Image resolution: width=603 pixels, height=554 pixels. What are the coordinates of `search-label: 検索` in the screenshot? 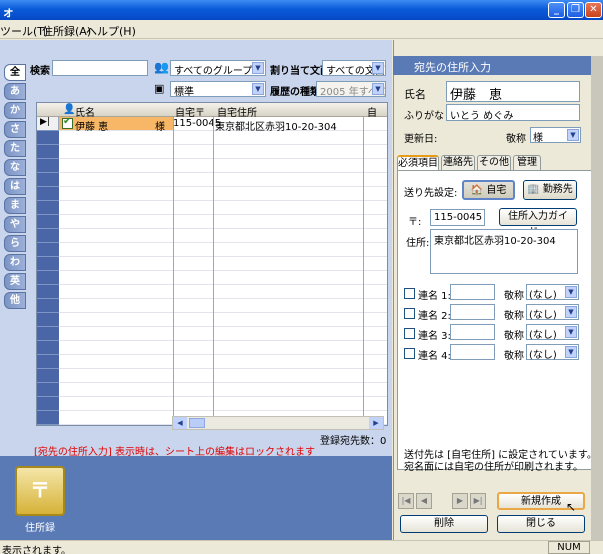 It's located at (40, 71).